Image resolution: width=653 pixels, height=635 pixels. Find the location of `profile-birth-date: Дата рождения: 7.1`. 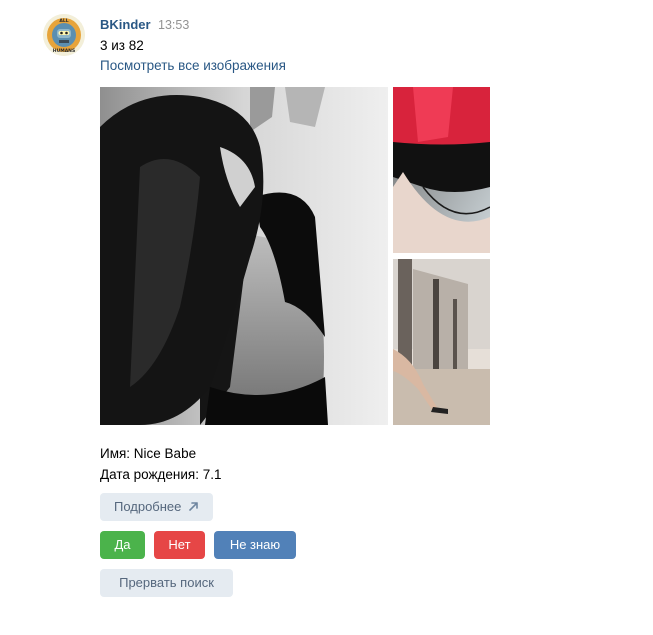

profile-birth-date: Дата рождения: 7.1 is located at coordinates (161, 474).